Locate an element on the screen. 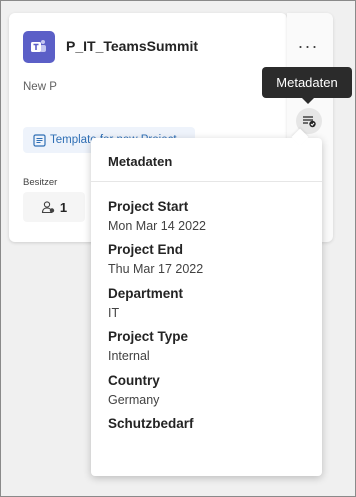 The image size is (356, 497). field-project-type: Project Type Internal is located at coordinates (148, 346).